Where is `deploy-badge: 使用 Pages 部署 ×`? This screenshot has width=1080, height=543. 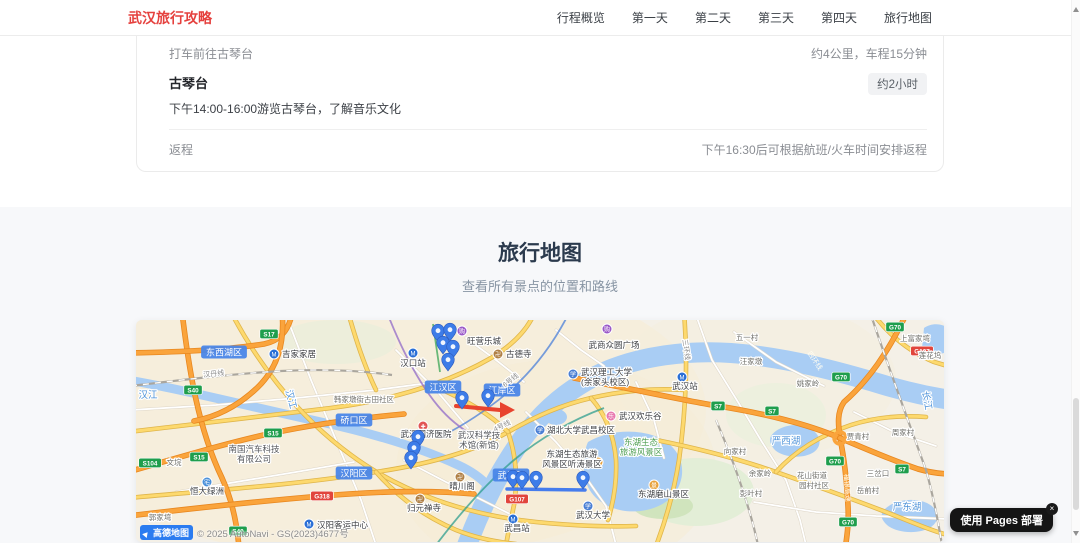
deploy-badge: 使用 Pages 部署 × is located at coordinates (1004, 517).